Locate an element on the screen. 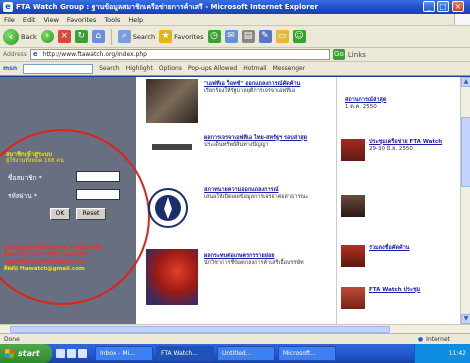 The height and width of the screenshot is (363, 470). right-headline: ประชุมเครือข่าย FTA Watch is located at coordinates (413, 142).